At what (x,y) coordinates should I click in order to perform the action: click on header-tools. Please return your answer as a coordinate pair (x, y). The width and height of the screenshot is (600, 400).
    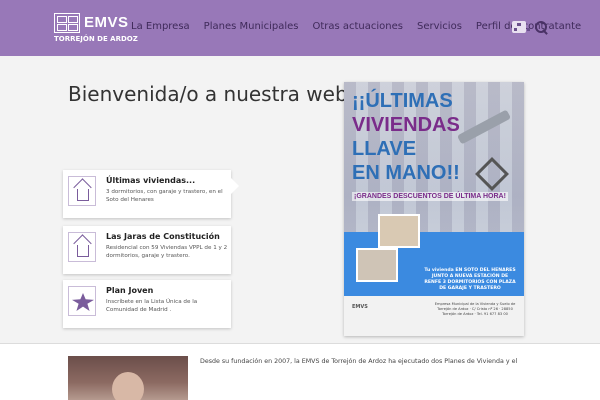
    Looking at the image, I should click on (530, 27).